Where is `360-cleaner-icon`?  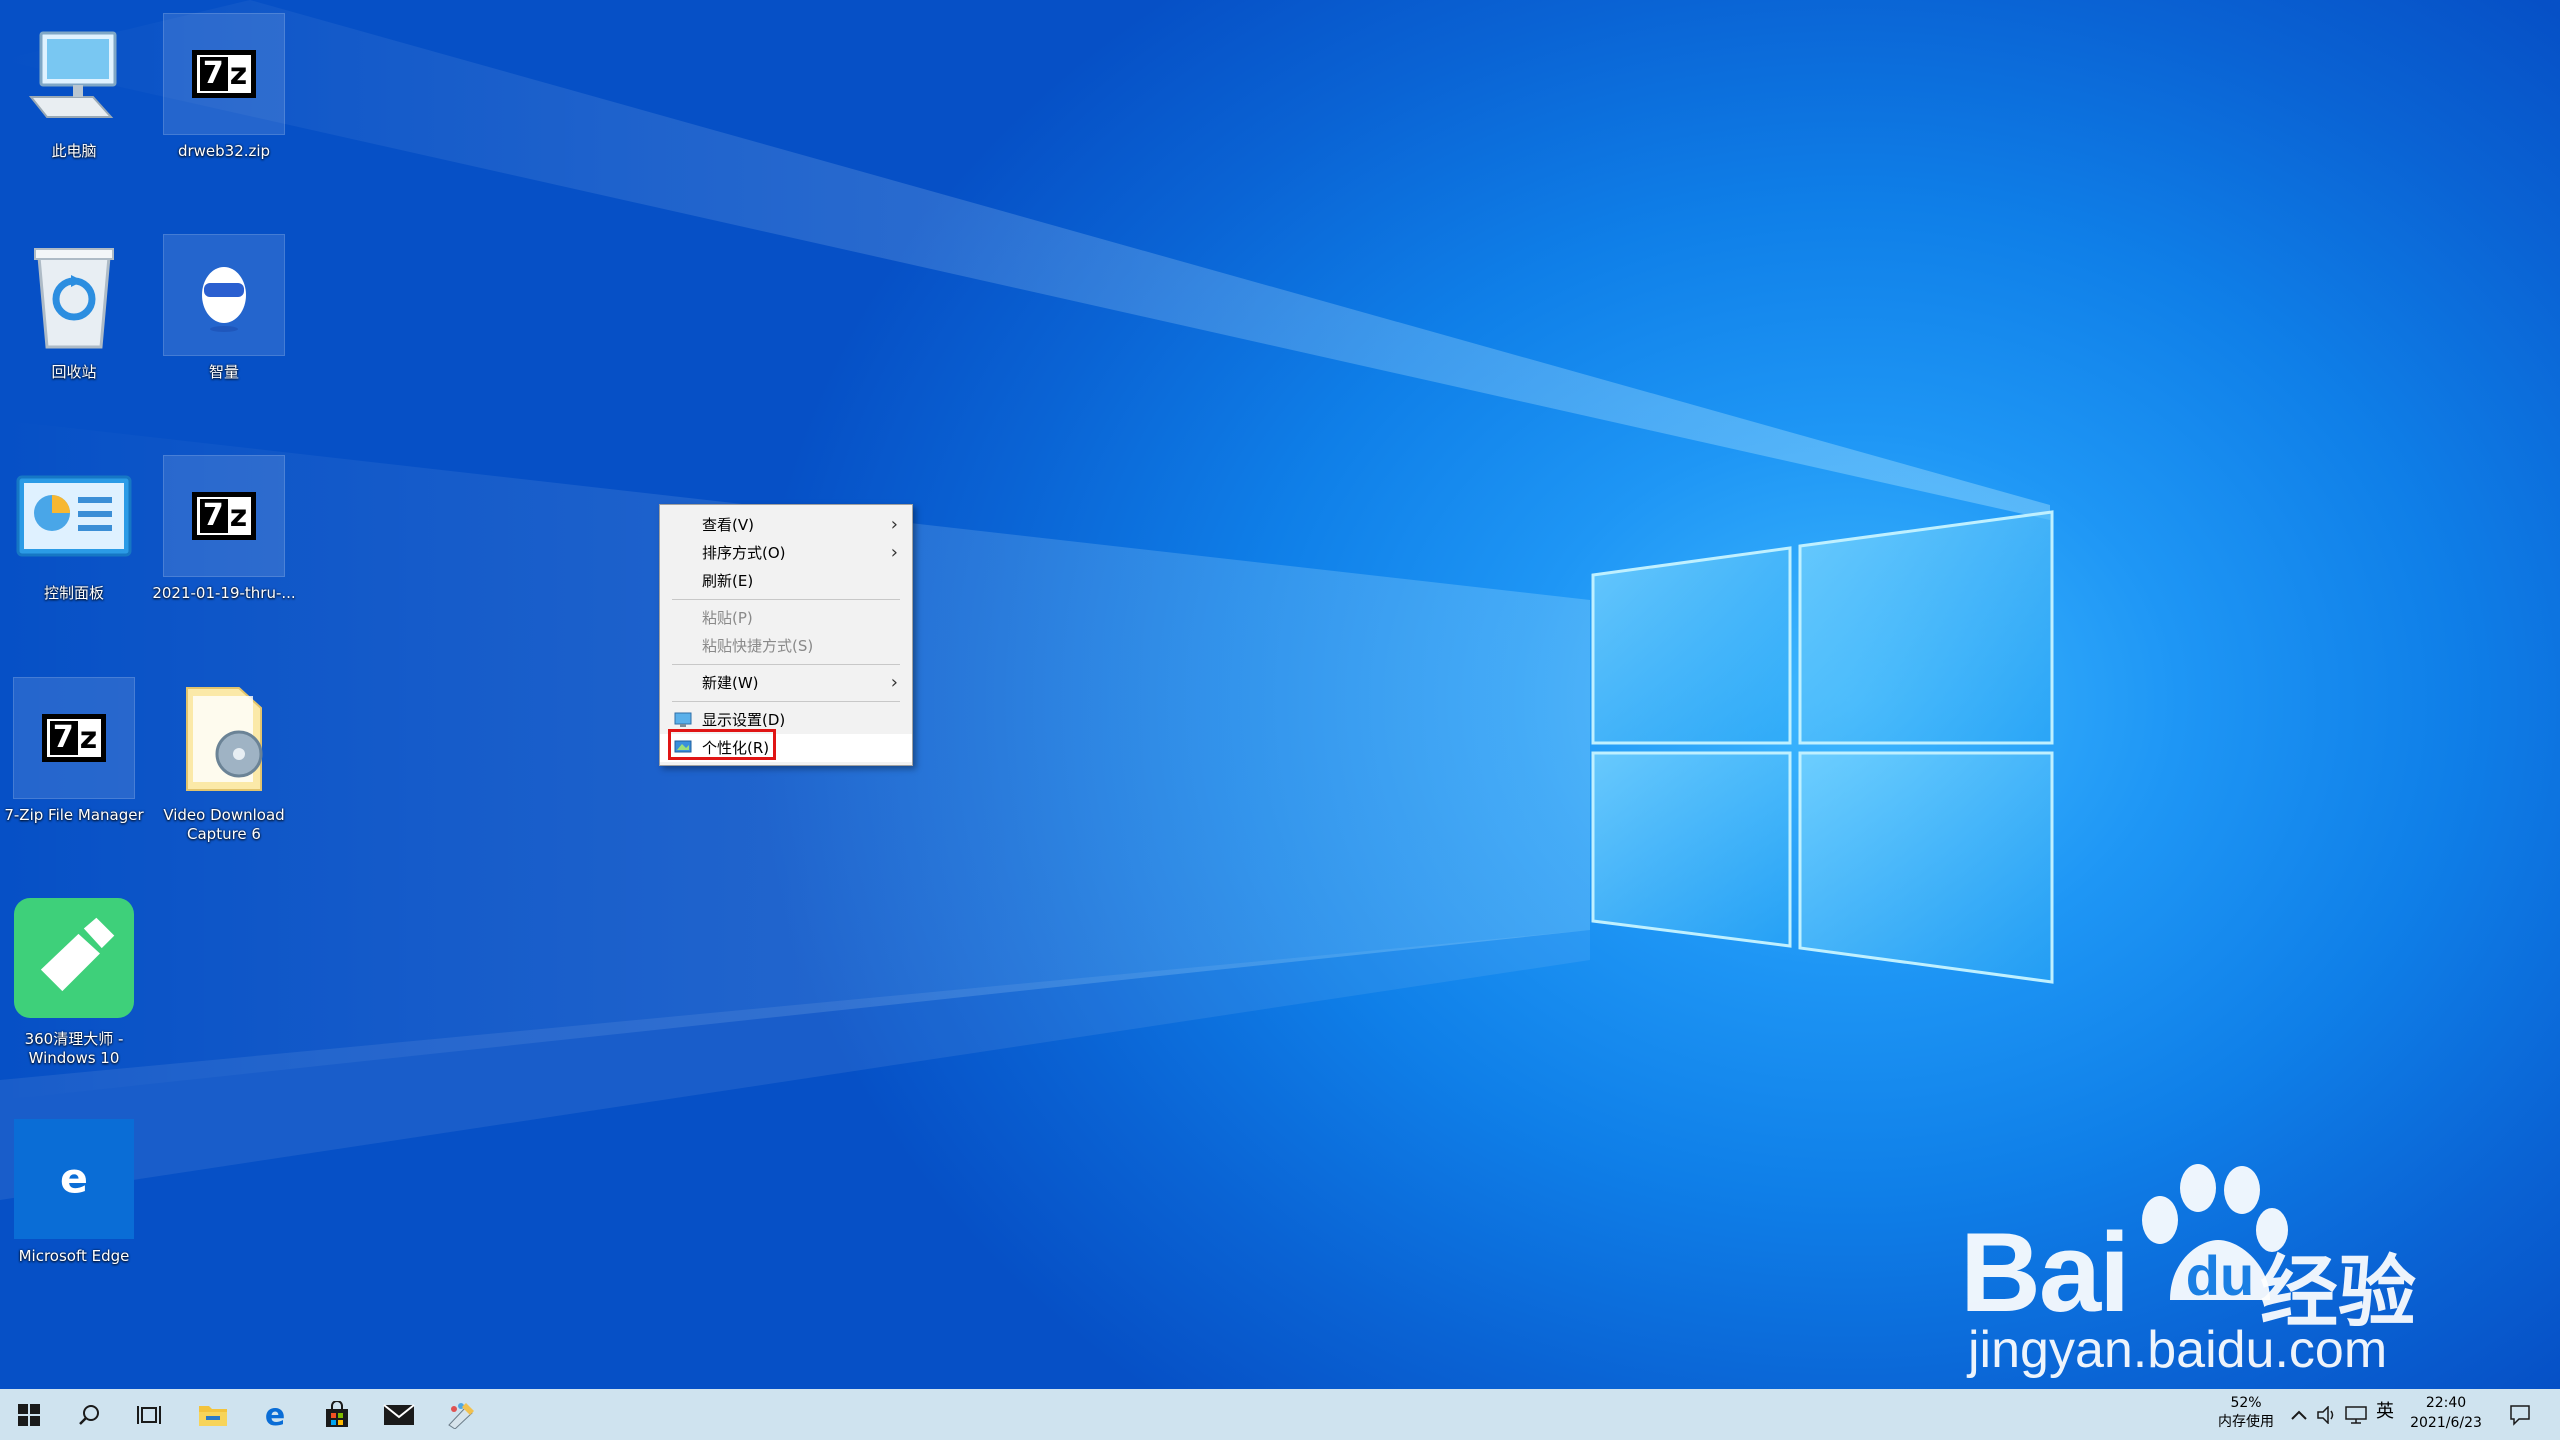 360-cleaner-icon is located at coordinates (74, 958).